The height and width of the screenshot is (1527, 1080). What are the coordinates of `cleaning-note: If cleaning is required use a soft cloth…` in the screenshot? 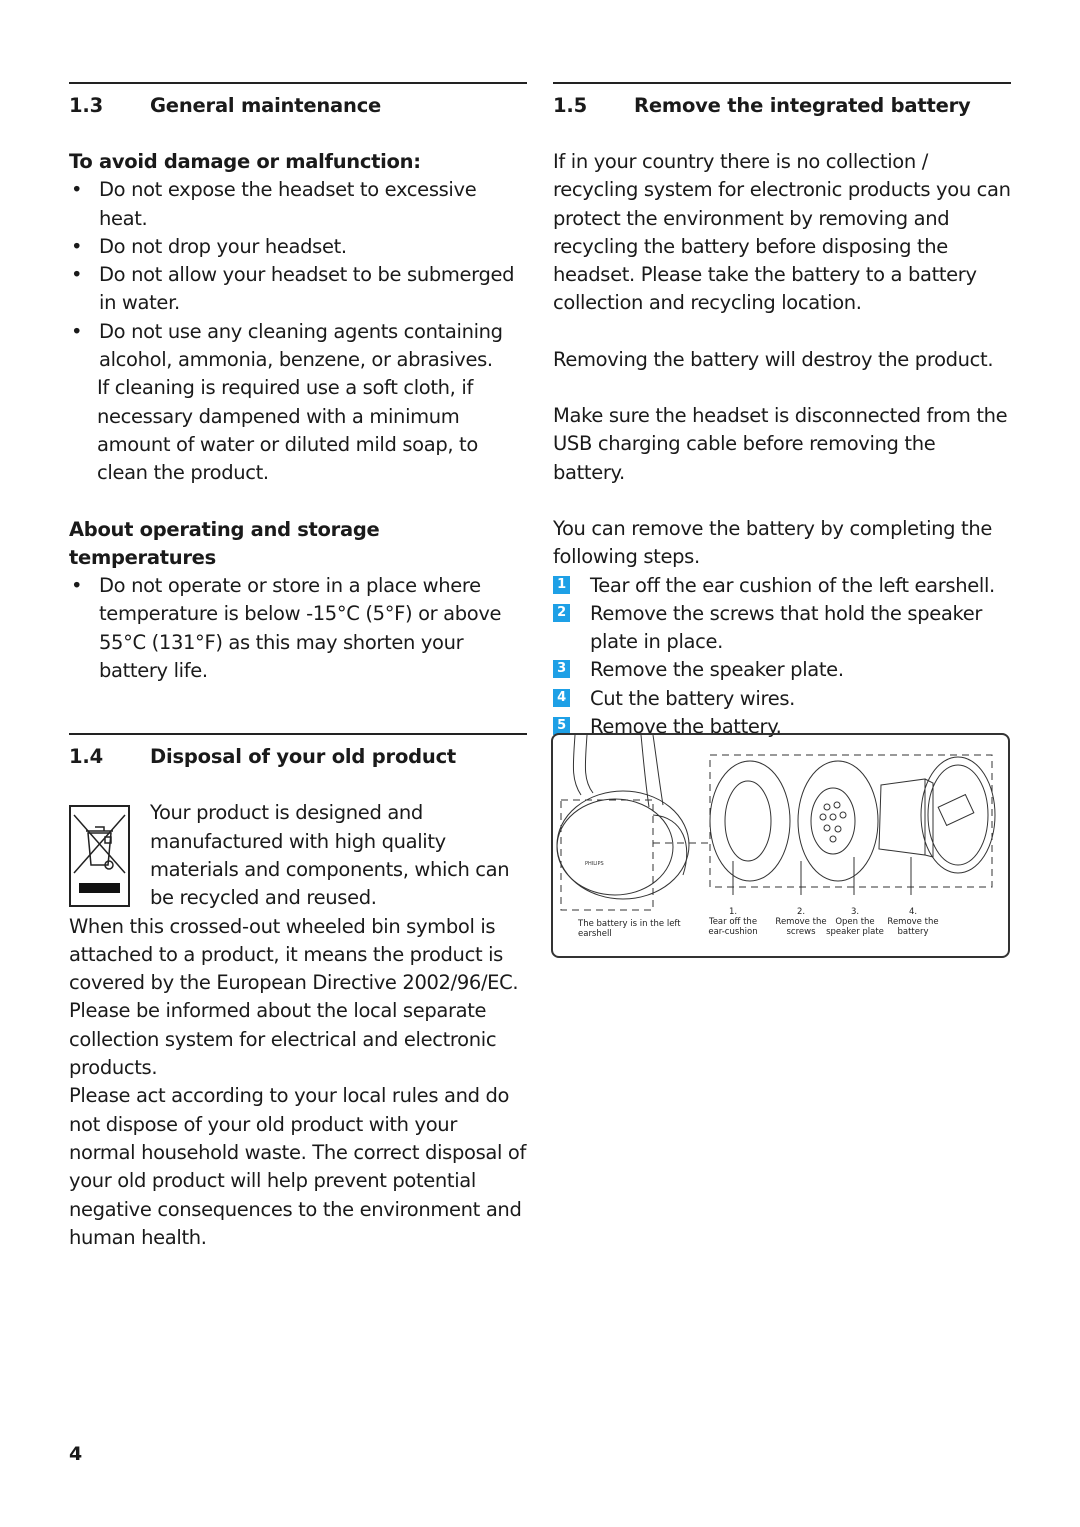 It's located at (287, 430).